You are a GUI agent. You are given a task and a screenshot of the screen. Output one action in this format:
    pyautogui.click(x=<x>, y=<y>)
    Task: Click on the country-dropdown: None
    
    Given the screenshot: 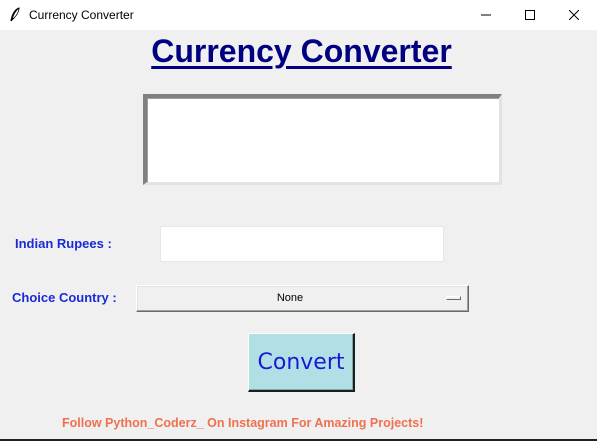 What is the action you would take?
    pyautogui.click(x=302, y=298)
    